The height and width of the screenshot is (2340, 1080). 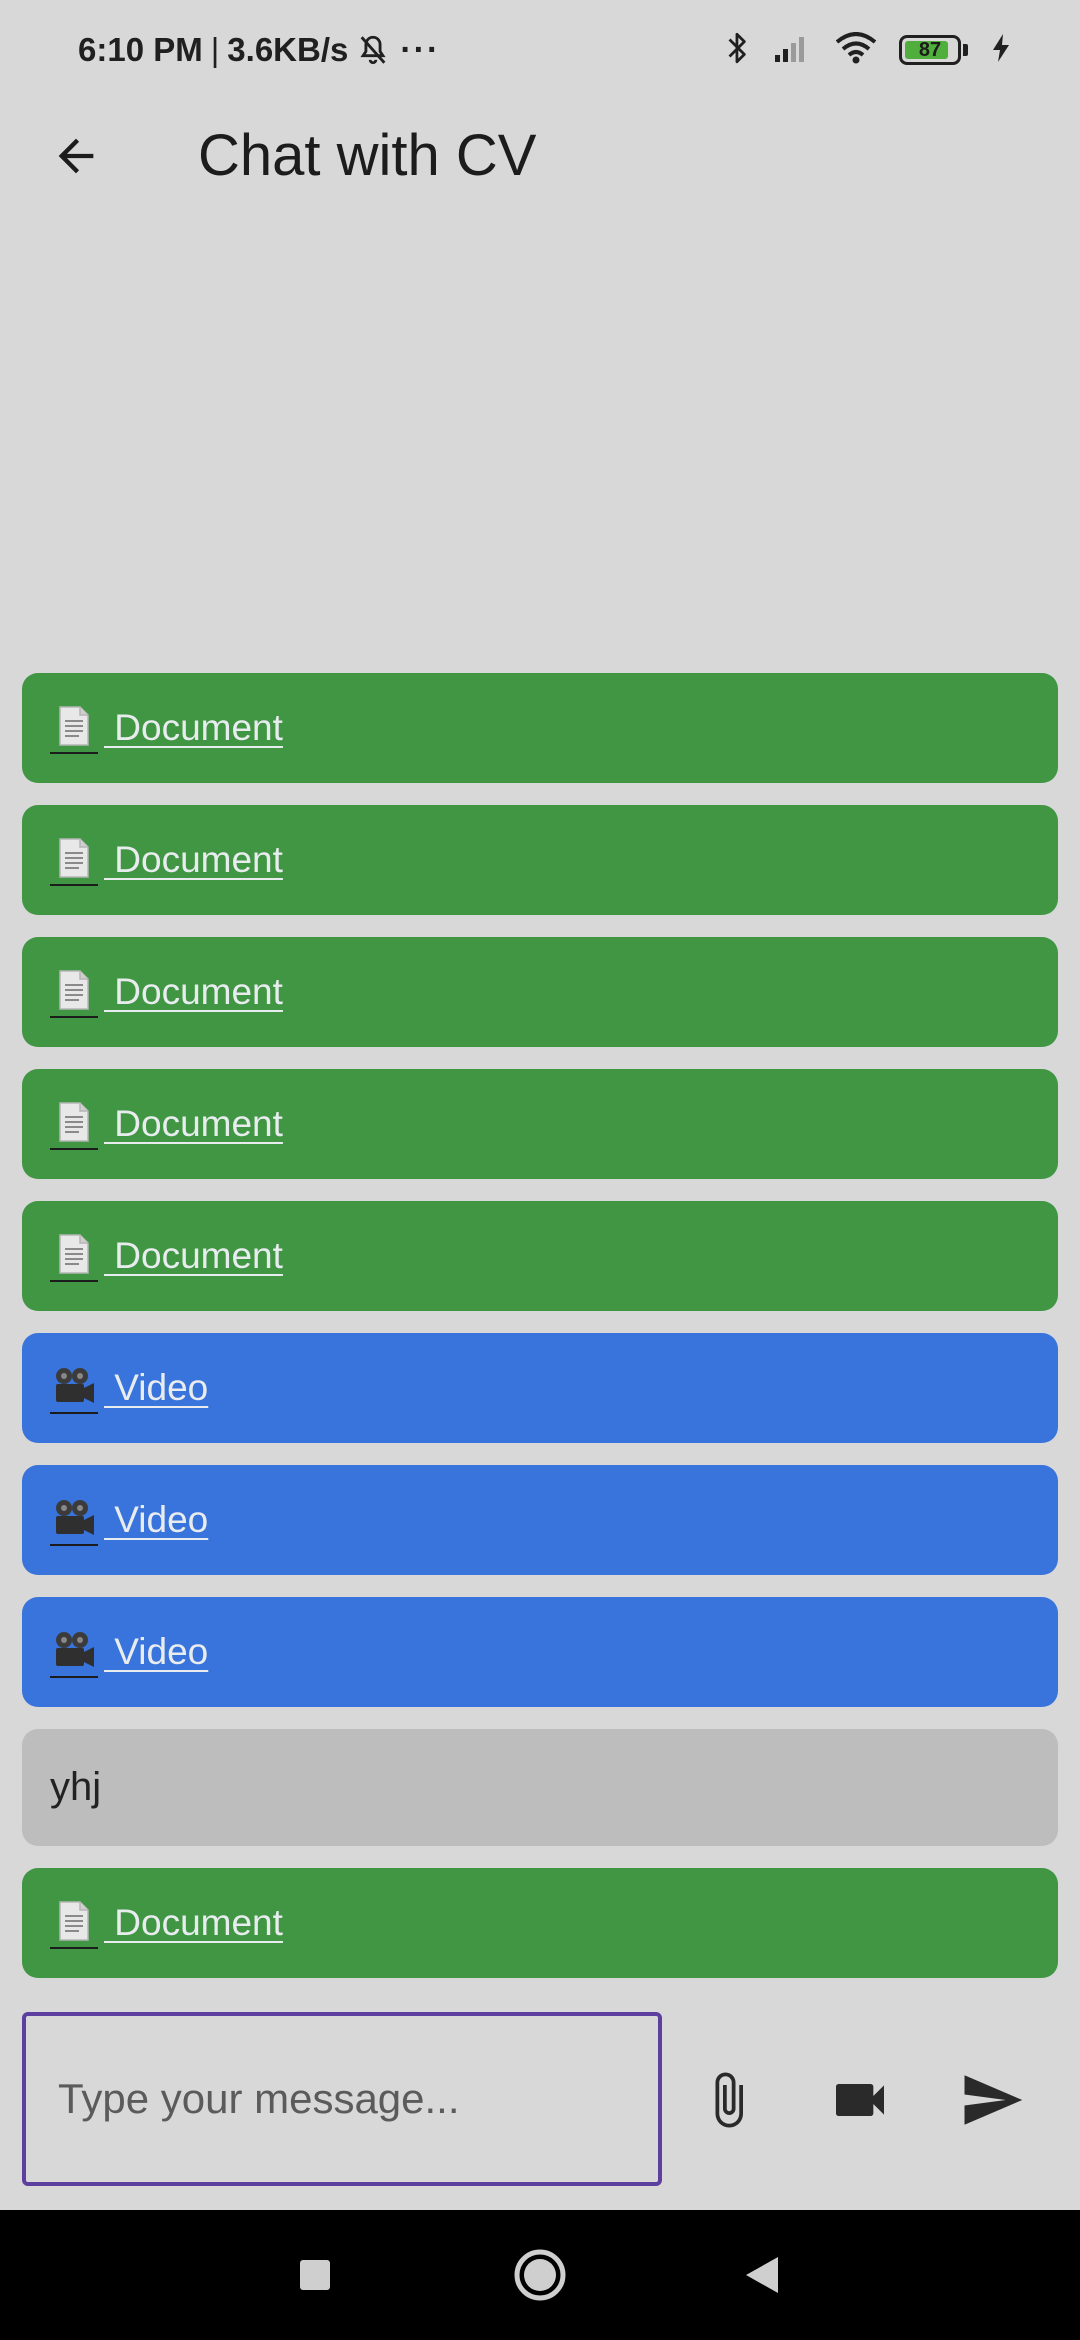 I want to click on app-bar: Chat with CV, so click(x=540, y=155).